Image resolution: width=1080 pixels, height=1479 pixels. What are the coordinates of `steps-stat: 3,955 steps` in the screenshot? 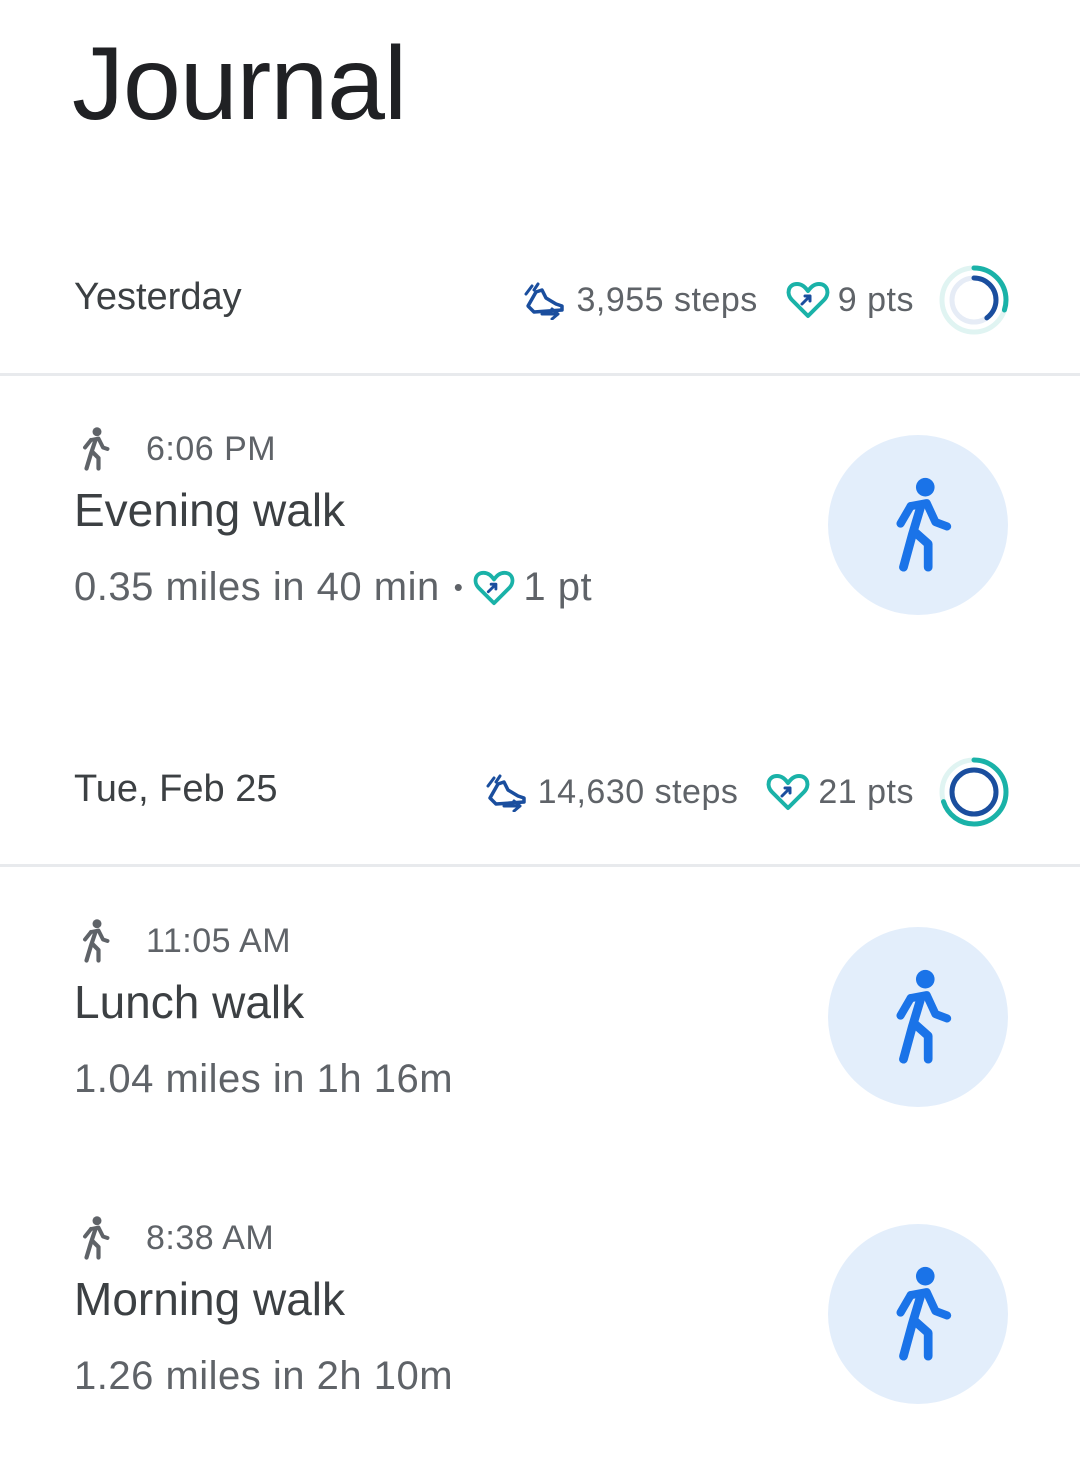 It's located at (639, 300).